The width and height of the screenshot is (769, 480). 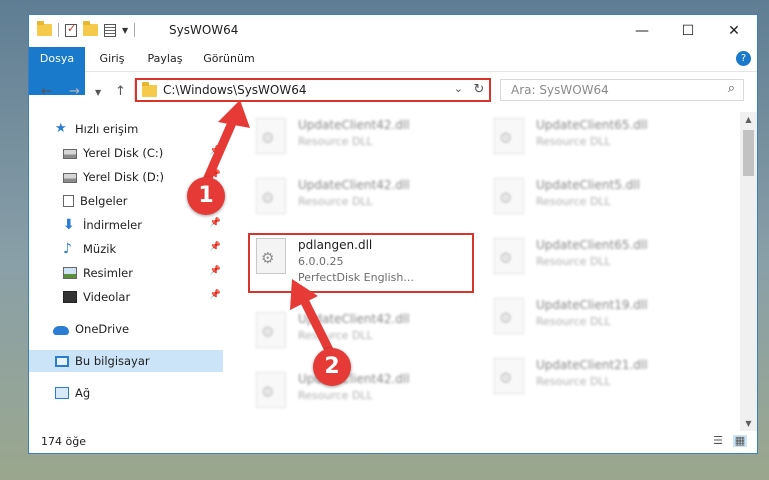 What do you see at coordinates (332, 367) in the screenshot?
I see `step-badge-2: 2` at bounding box center [332, 367].